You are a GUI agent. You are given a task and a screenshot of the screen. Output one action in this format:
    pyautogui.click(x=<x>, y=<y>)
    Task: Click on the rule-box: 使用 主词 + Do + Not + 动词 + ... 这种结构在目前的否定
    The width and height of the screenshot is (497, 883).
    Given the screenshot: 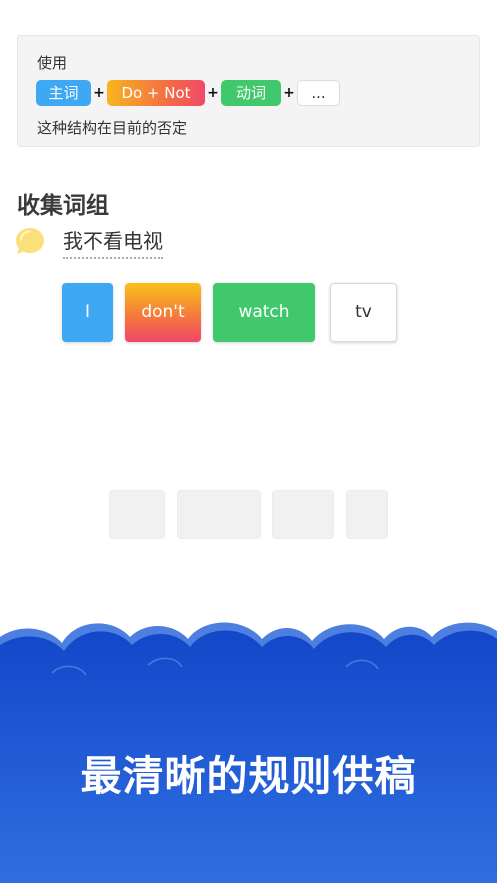 What is the action you would take?
    pyautogui.click(x=248, y=91)
    